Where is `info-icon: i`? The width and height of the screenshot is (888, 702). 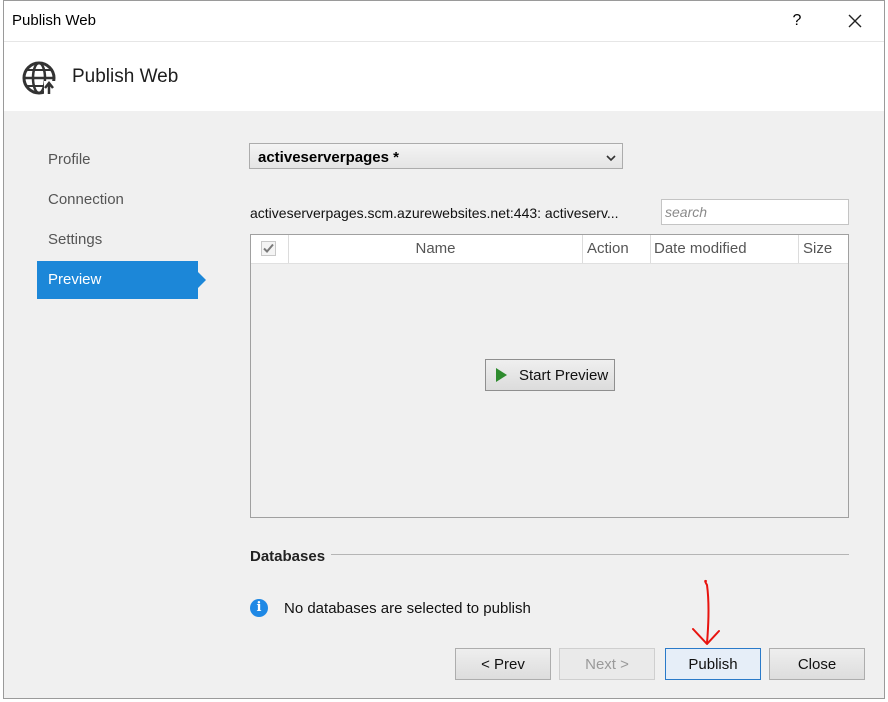 info-icon: i is located at coordinates (259, 608).